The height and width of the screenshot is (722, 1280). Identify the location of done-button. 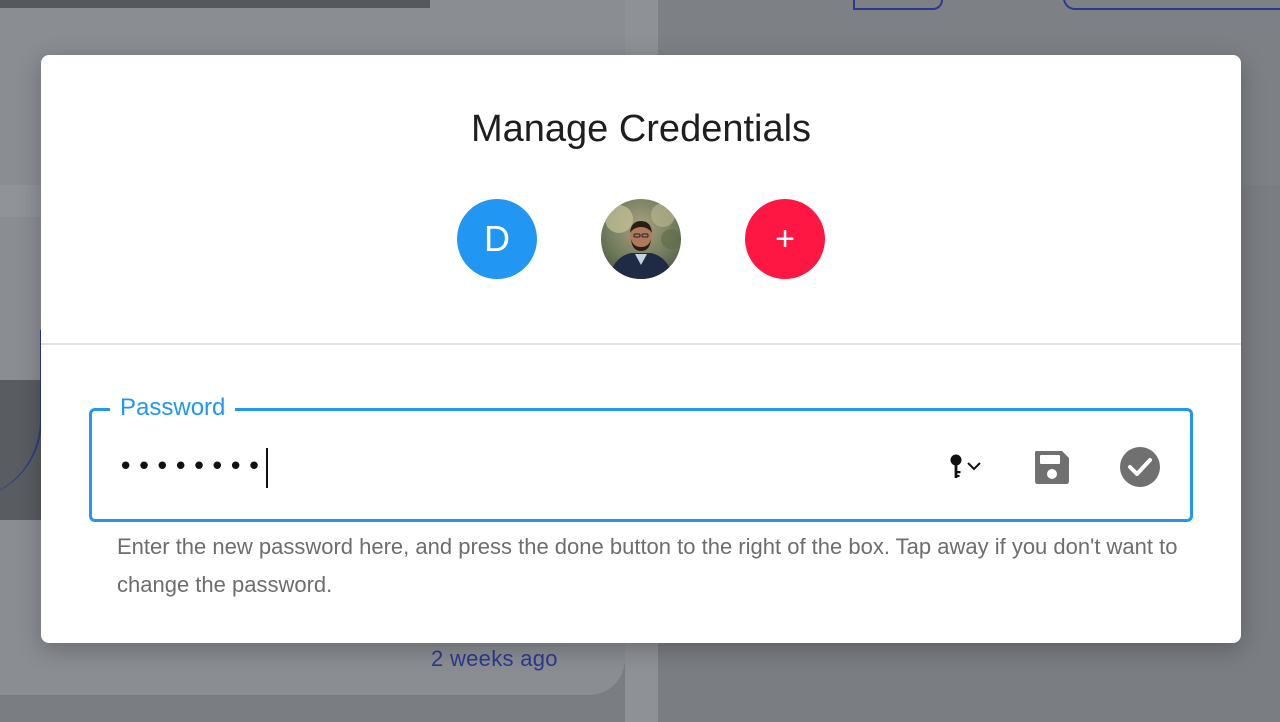
(1140, 467).